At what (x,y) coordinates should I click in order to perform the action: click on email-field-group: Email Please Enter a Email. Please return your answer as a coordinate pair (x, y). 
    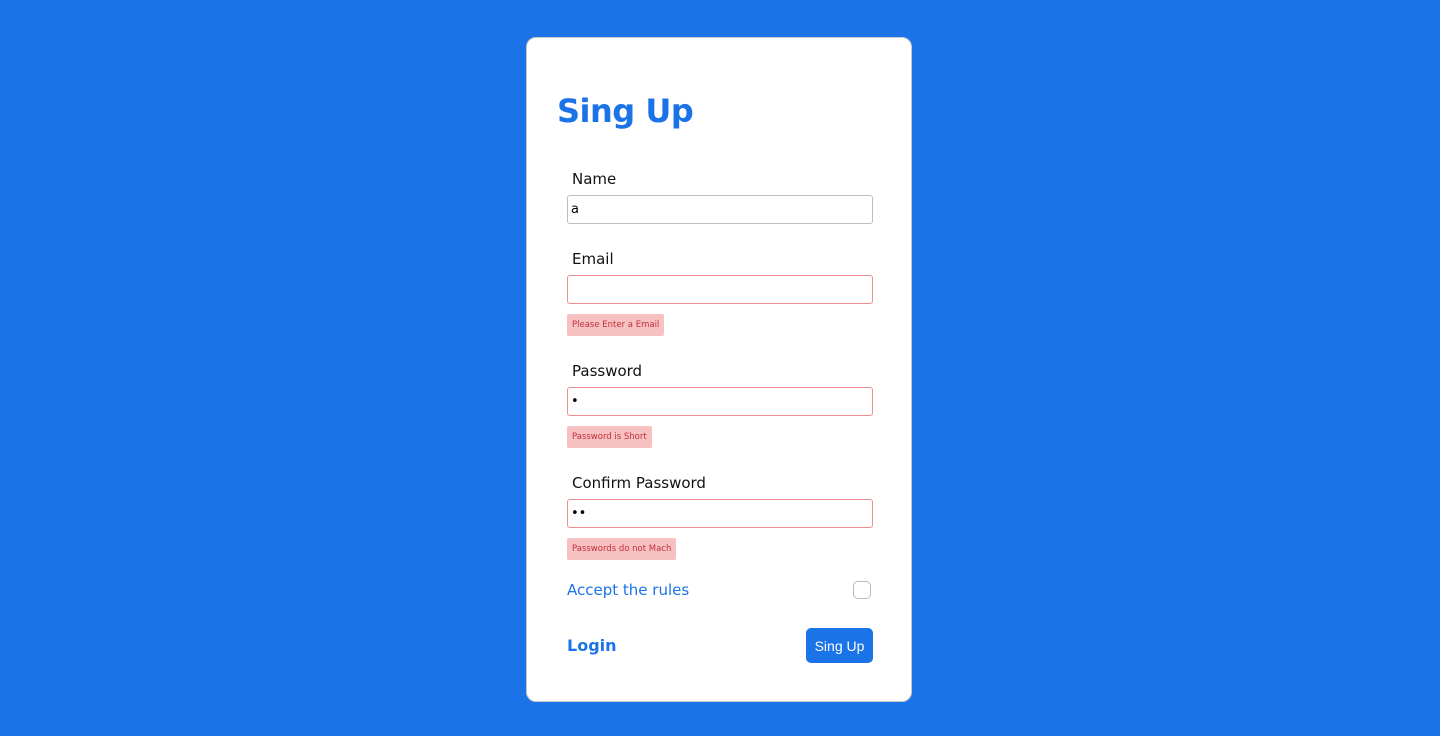
    Looking at the image, I should click on (720, 293).